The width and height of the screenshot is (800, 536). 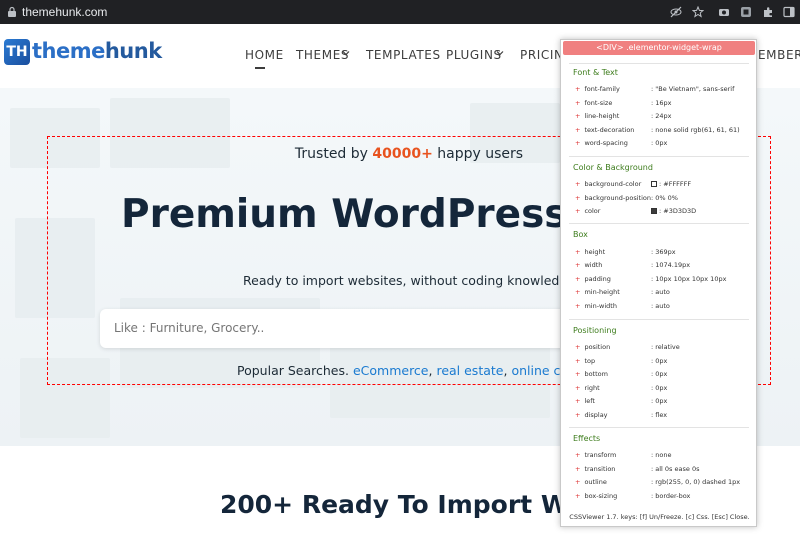 What do you see at coordinates (621, 388) in the screenshot?
I see `property-row: + right: 0px` at bounding box center [621, 388].